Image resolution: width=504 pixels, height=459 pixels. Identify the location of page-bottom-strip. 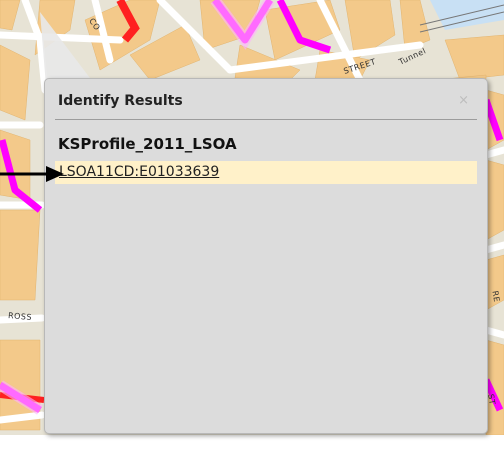
(252, 447).